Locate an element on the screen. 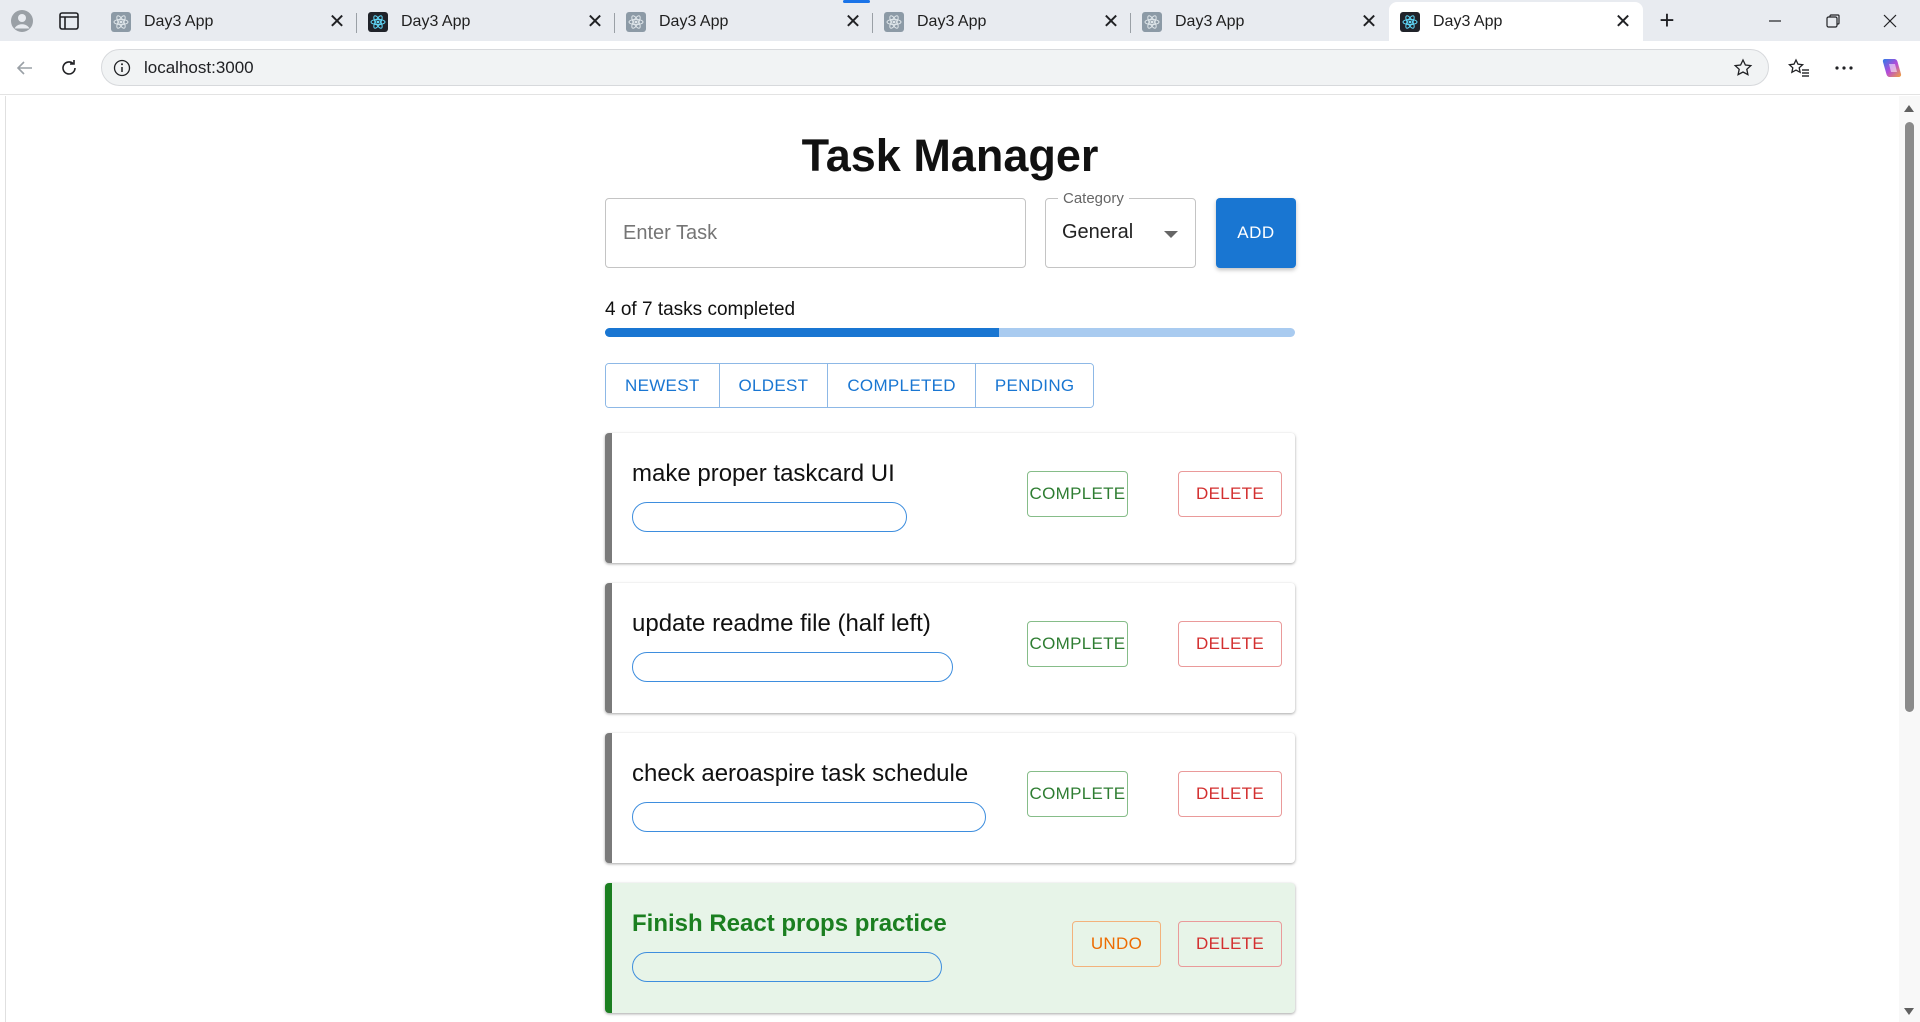  window-close-icon is located at coordinates (1890, 20).